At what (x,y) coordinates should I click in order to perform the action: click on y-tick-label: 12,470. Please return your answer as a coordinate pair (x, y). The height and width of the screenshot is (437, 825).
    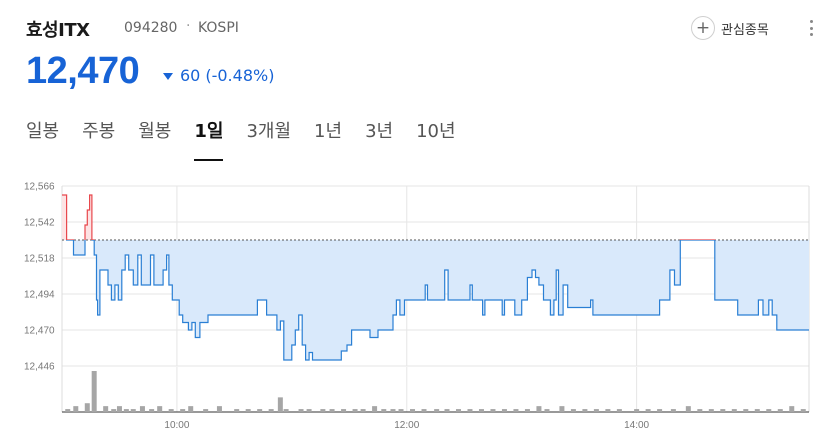
    Looking at the image, I should click on (39, 331).